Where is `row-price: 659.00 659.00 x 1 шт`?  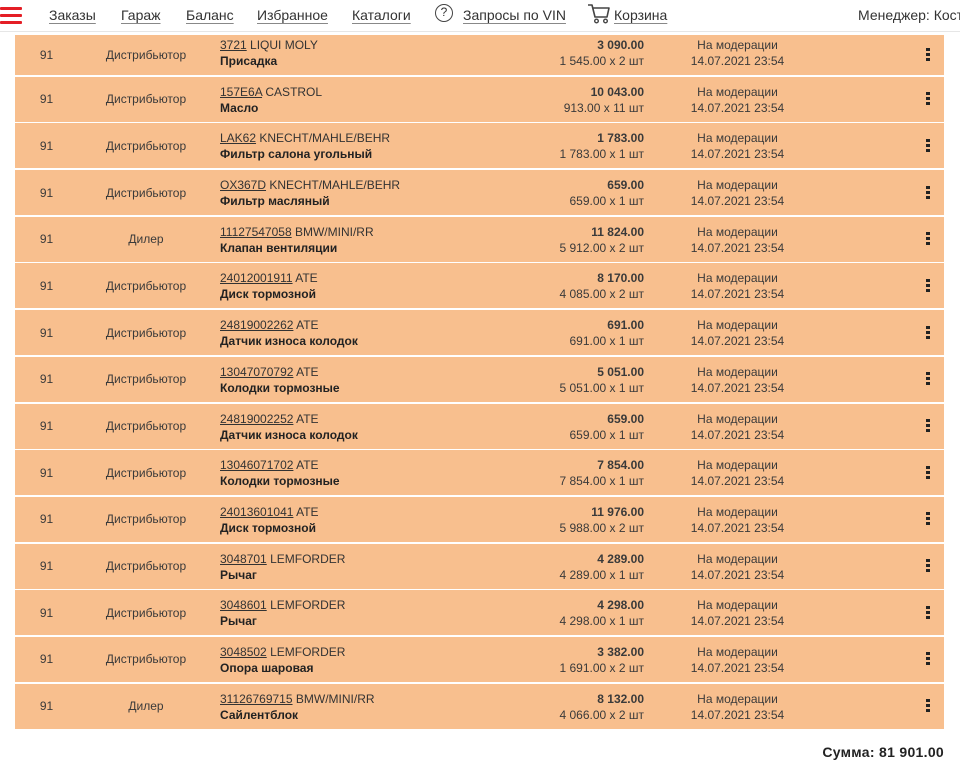
row-price: 659.00 659.00 x 1 шт is located at coordinates (606, 193).